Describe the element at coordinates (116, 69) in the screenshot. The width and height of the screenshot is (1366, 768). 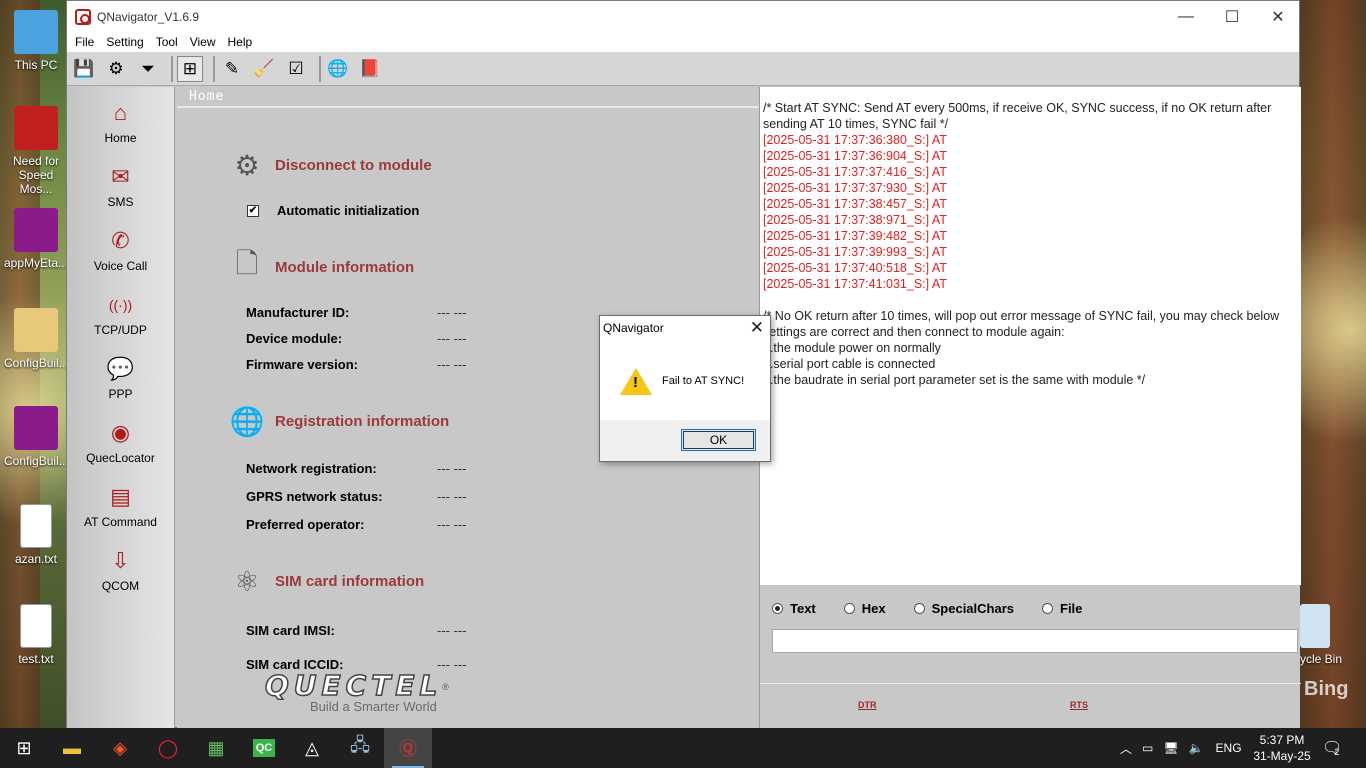
I see `settings-icon: ⚙` at that location.